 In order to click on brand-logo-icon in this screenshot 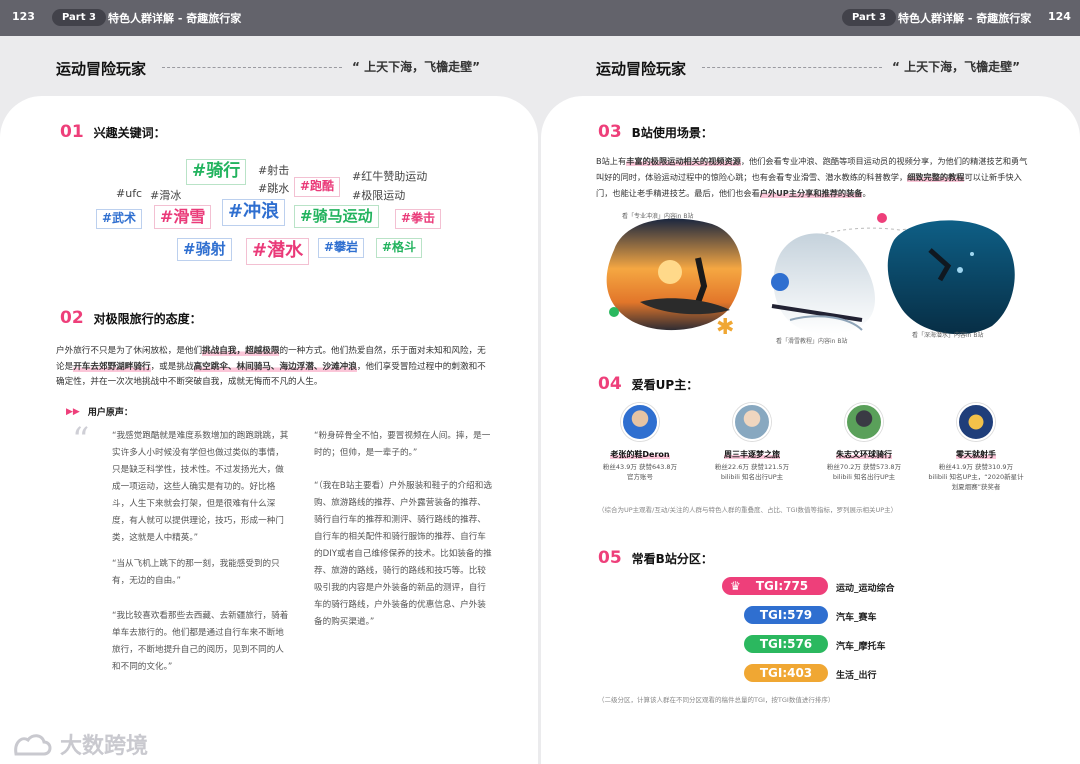, I will do `click(33, 745)`.